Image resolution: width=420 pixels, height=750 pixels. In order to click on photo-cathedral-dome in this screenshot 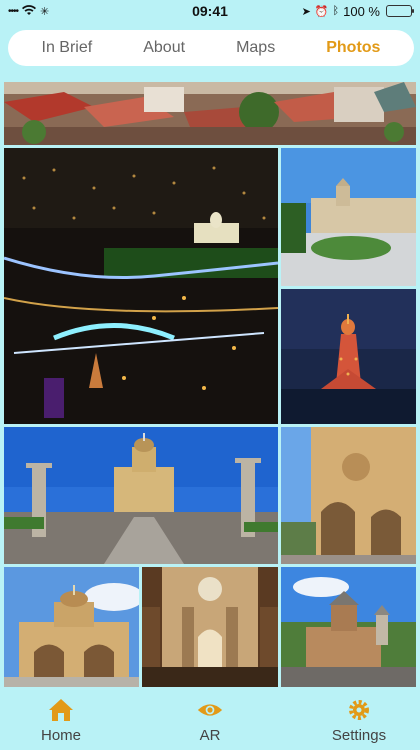, I will do `click(71, 627)`.